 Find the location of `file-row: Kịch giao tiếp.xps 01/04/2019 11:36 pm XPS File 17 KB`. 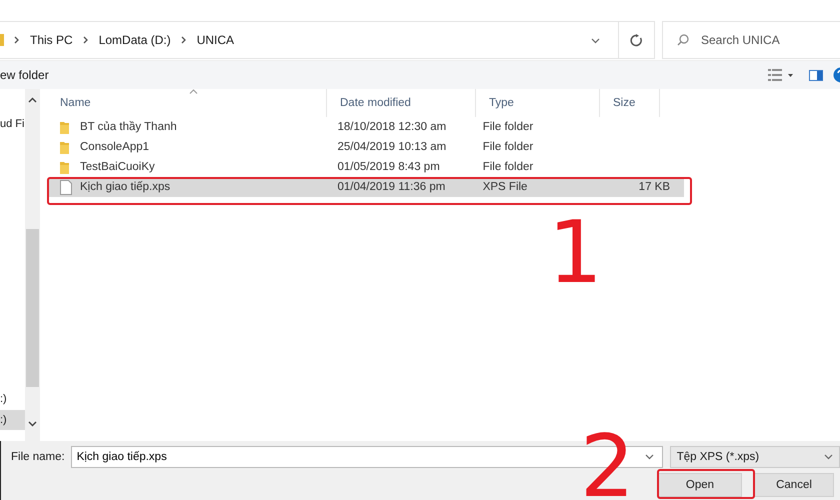

file-row: Kịch giao tiếp.xps 01/04/2019 11:36 pm XPS File 17 KB is located at coordinates (366, 187).